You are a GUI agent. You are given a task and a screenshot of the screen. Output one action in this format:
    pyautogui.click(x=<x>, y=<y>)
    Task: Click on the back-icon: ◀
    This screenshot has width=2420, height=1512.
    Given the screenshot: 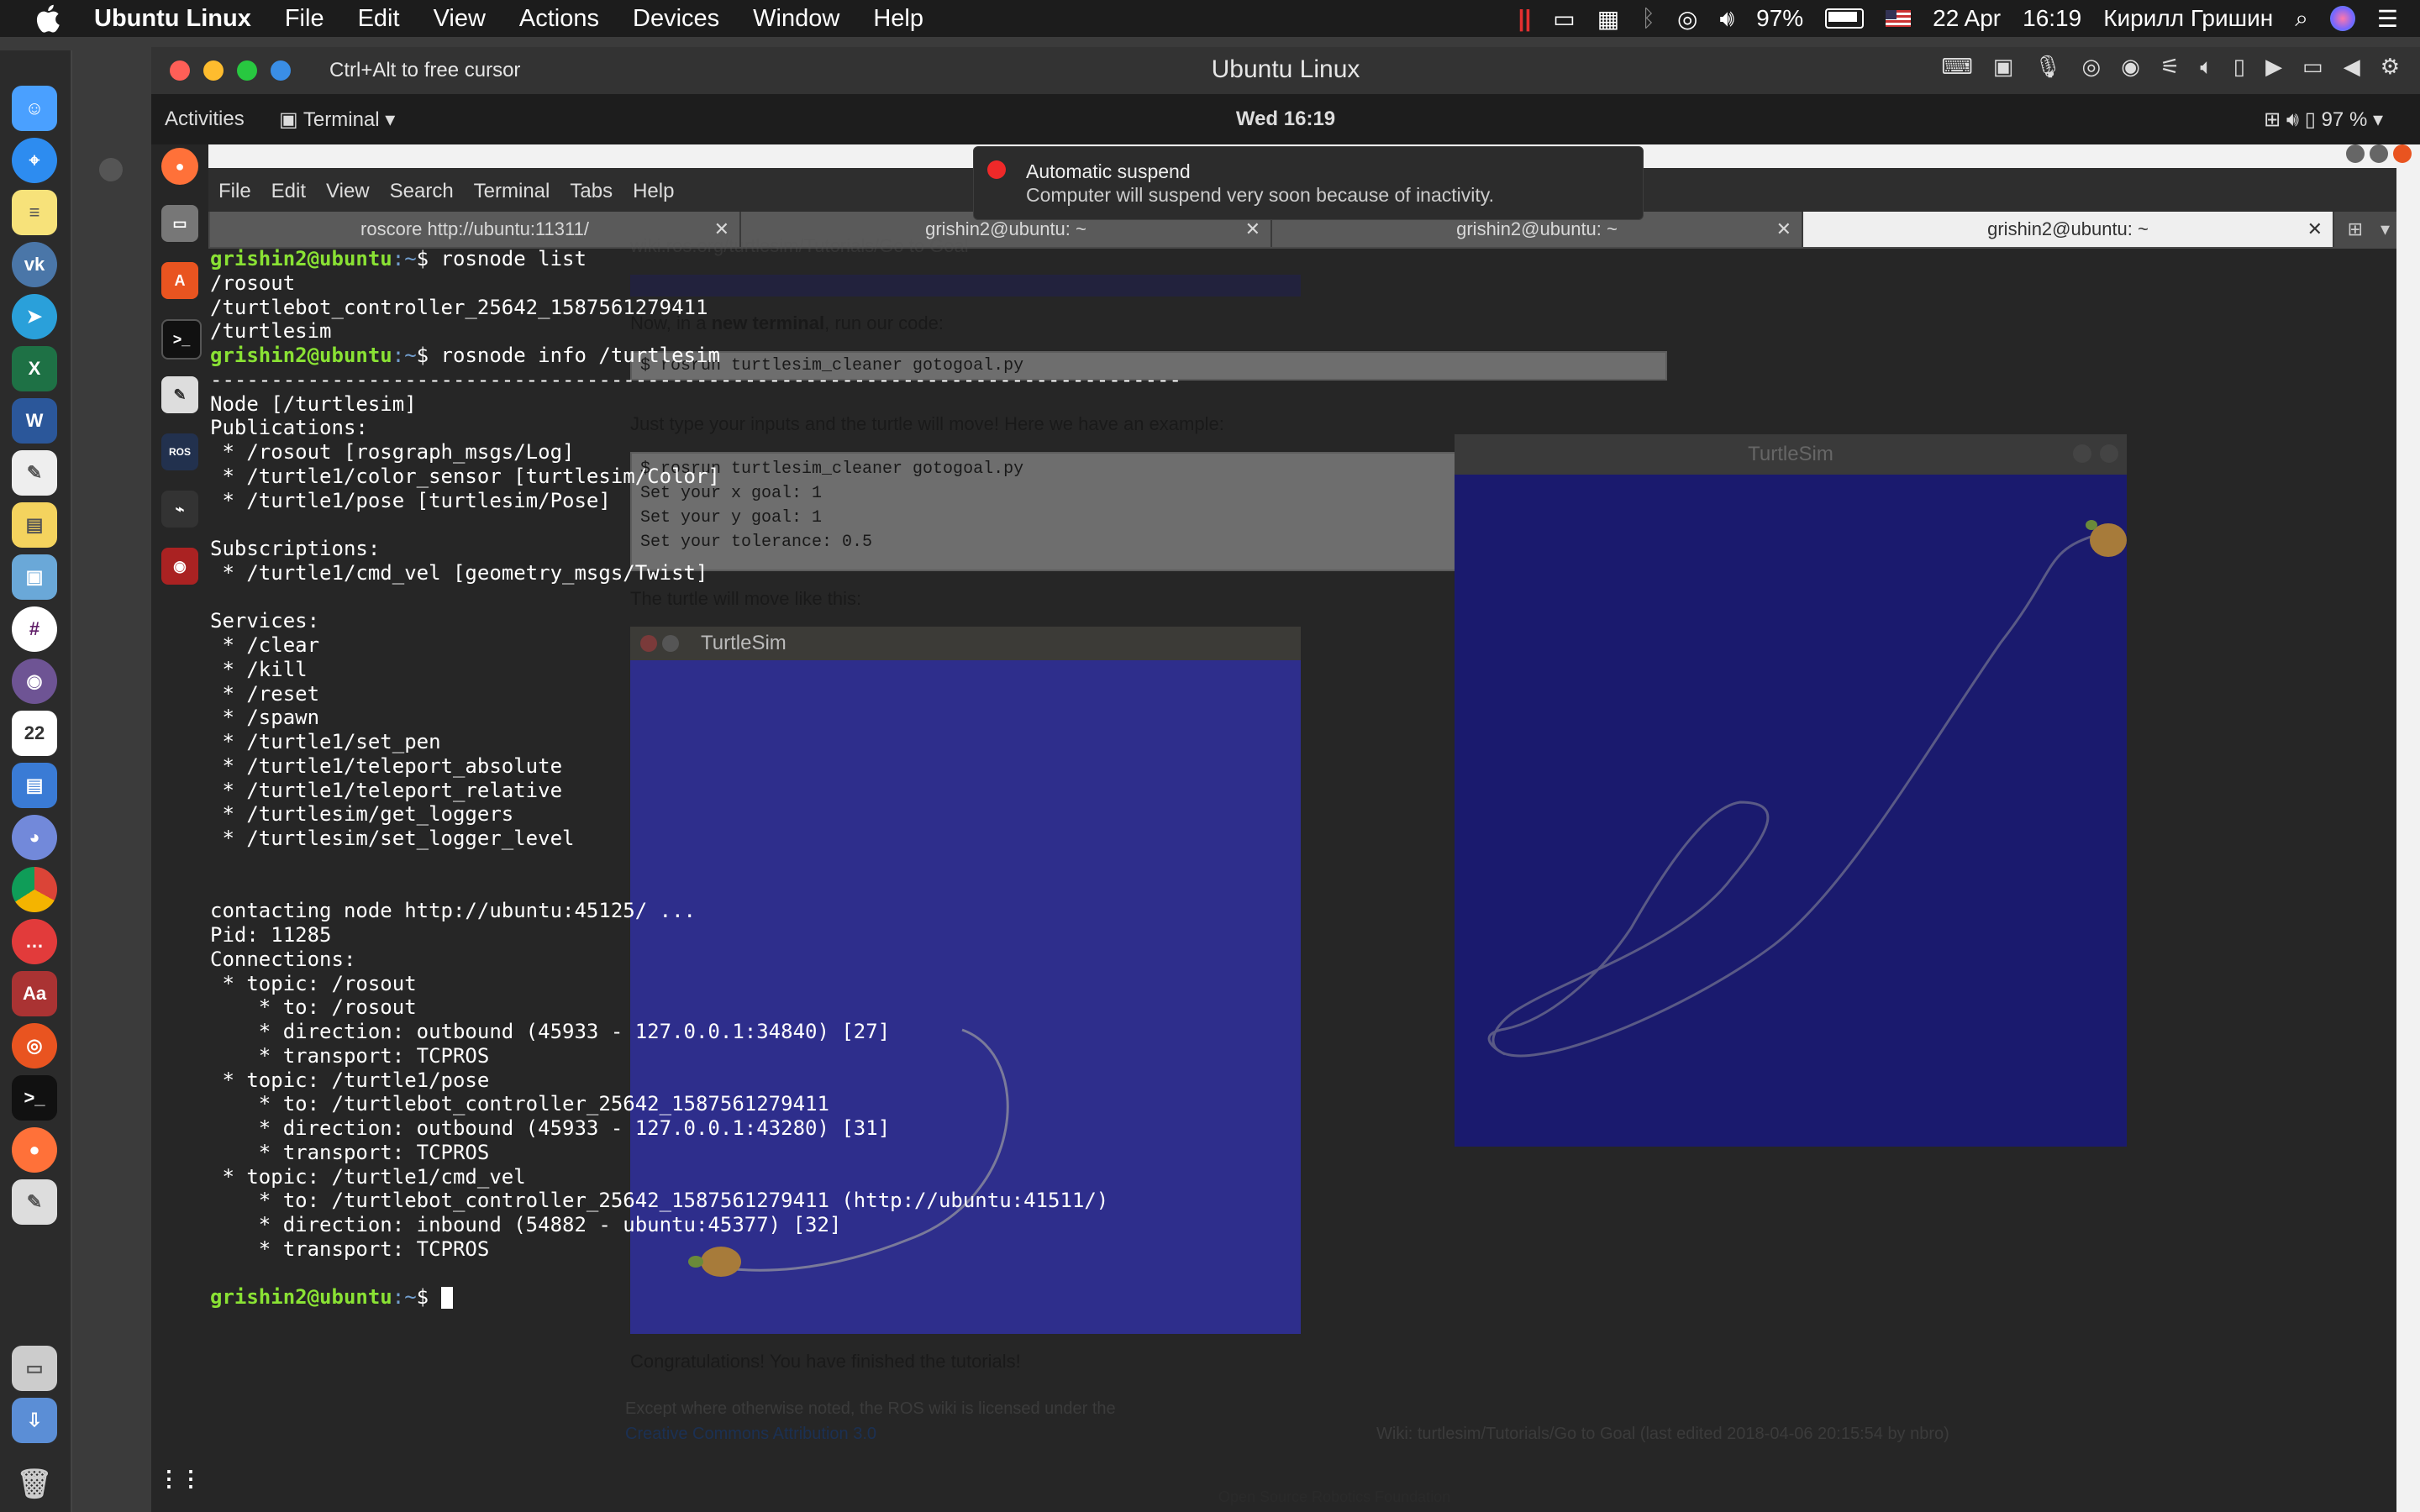 What is the action you would take?
    pyautogui.click(x=2352, y=67)
    